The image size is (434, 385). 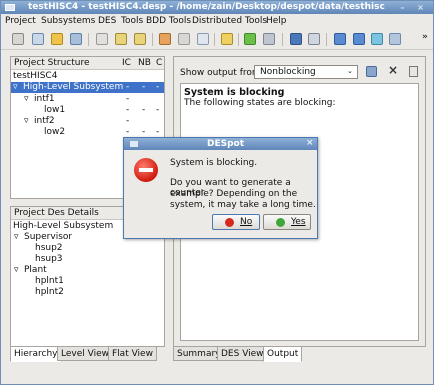 What do you see at coordinates (377, 39) in the screenshot?
I see `step-icon` at bounding box center [377, 39].